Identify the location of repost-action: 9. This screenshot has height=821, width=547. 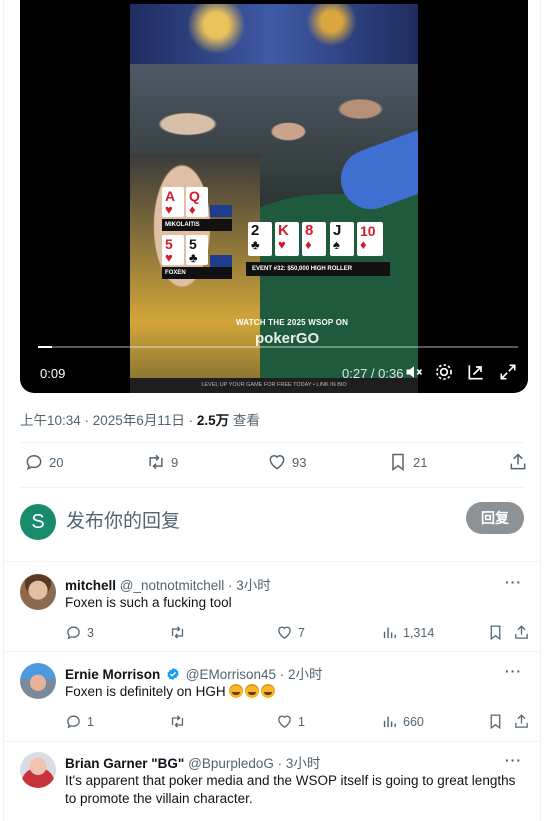
(162, 462).